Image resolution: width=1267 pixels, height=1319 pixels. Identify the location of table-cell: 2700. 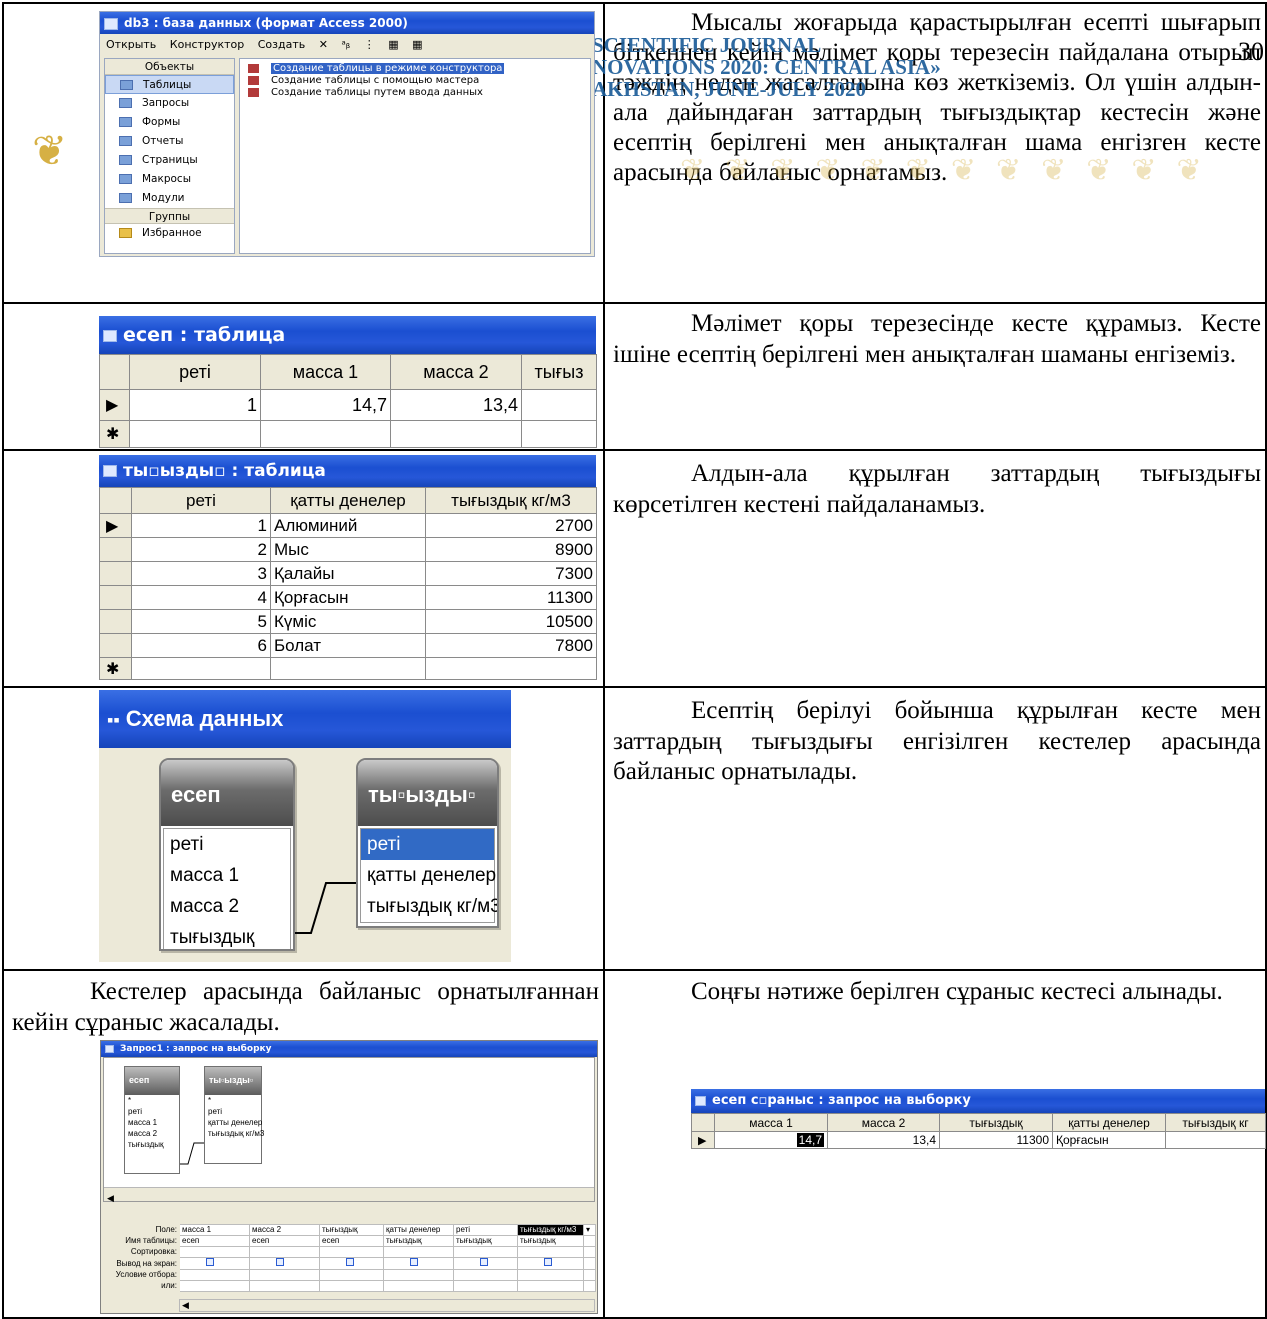
(511, 525).